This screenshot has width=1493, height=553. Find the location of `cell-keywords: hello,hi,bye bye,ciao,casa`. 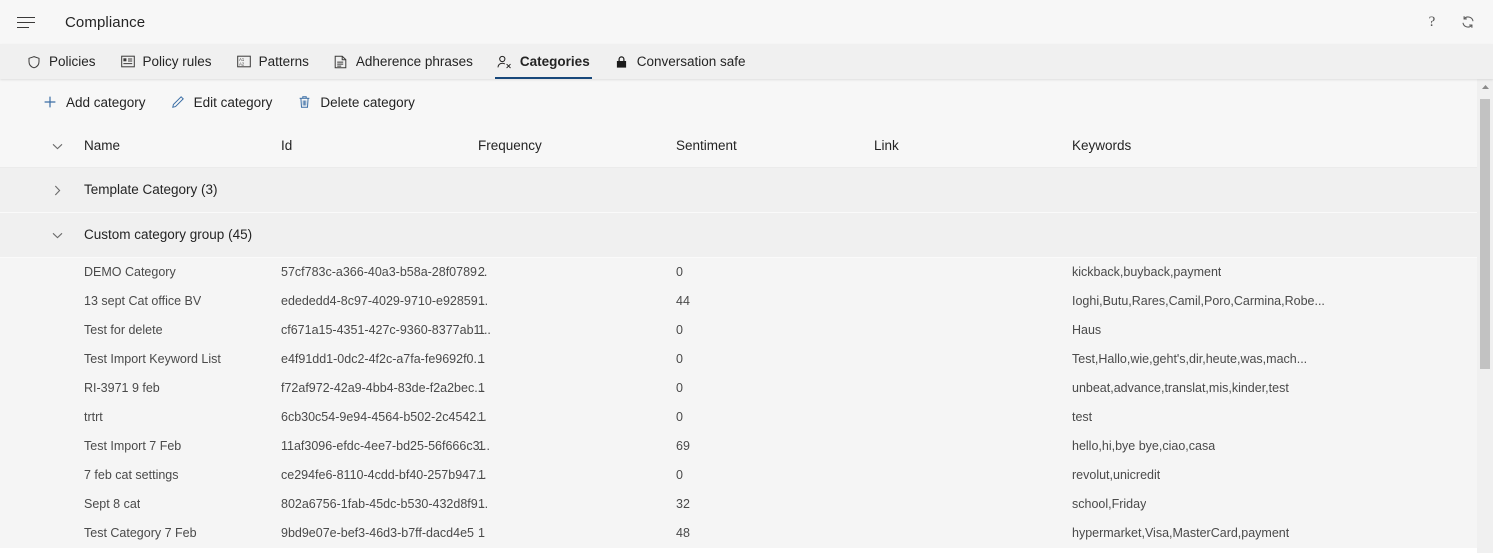

cell-keywords: hello,hi,bye bye,ciao,casa is located at coordinates (1144, 446).